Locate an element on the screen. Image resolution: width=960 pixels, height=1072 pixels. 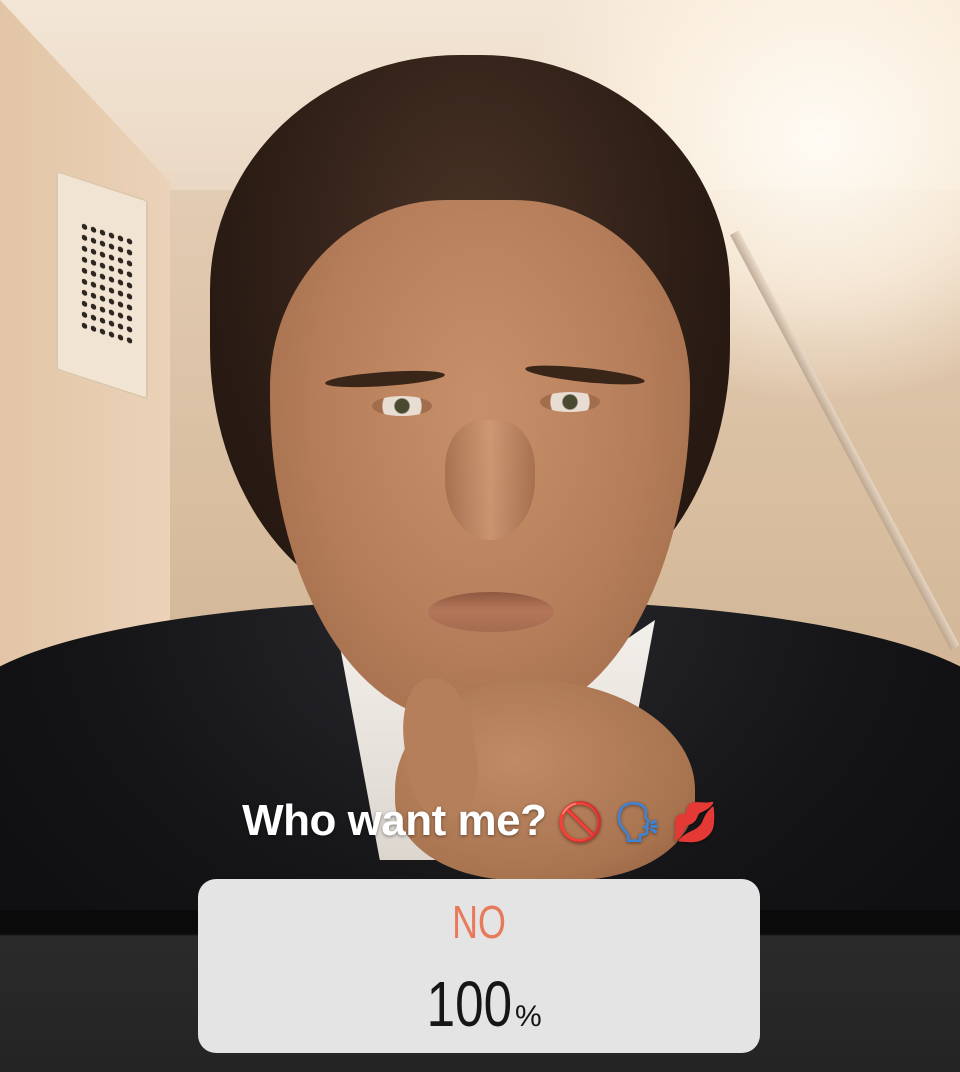
right-eye is located at coordinates (570, 402).